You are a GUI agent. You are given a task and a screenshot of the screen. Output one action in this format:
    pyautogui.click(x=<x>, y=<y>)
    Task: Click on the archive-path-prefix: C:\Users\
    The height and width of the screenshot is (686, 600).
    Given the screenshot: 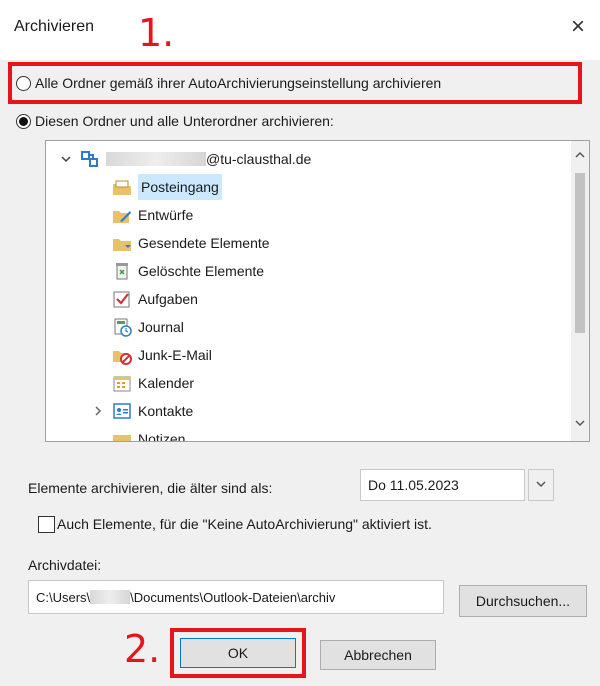 What is the action you would take?
    pyautogui.click(x=63, y=597)
    